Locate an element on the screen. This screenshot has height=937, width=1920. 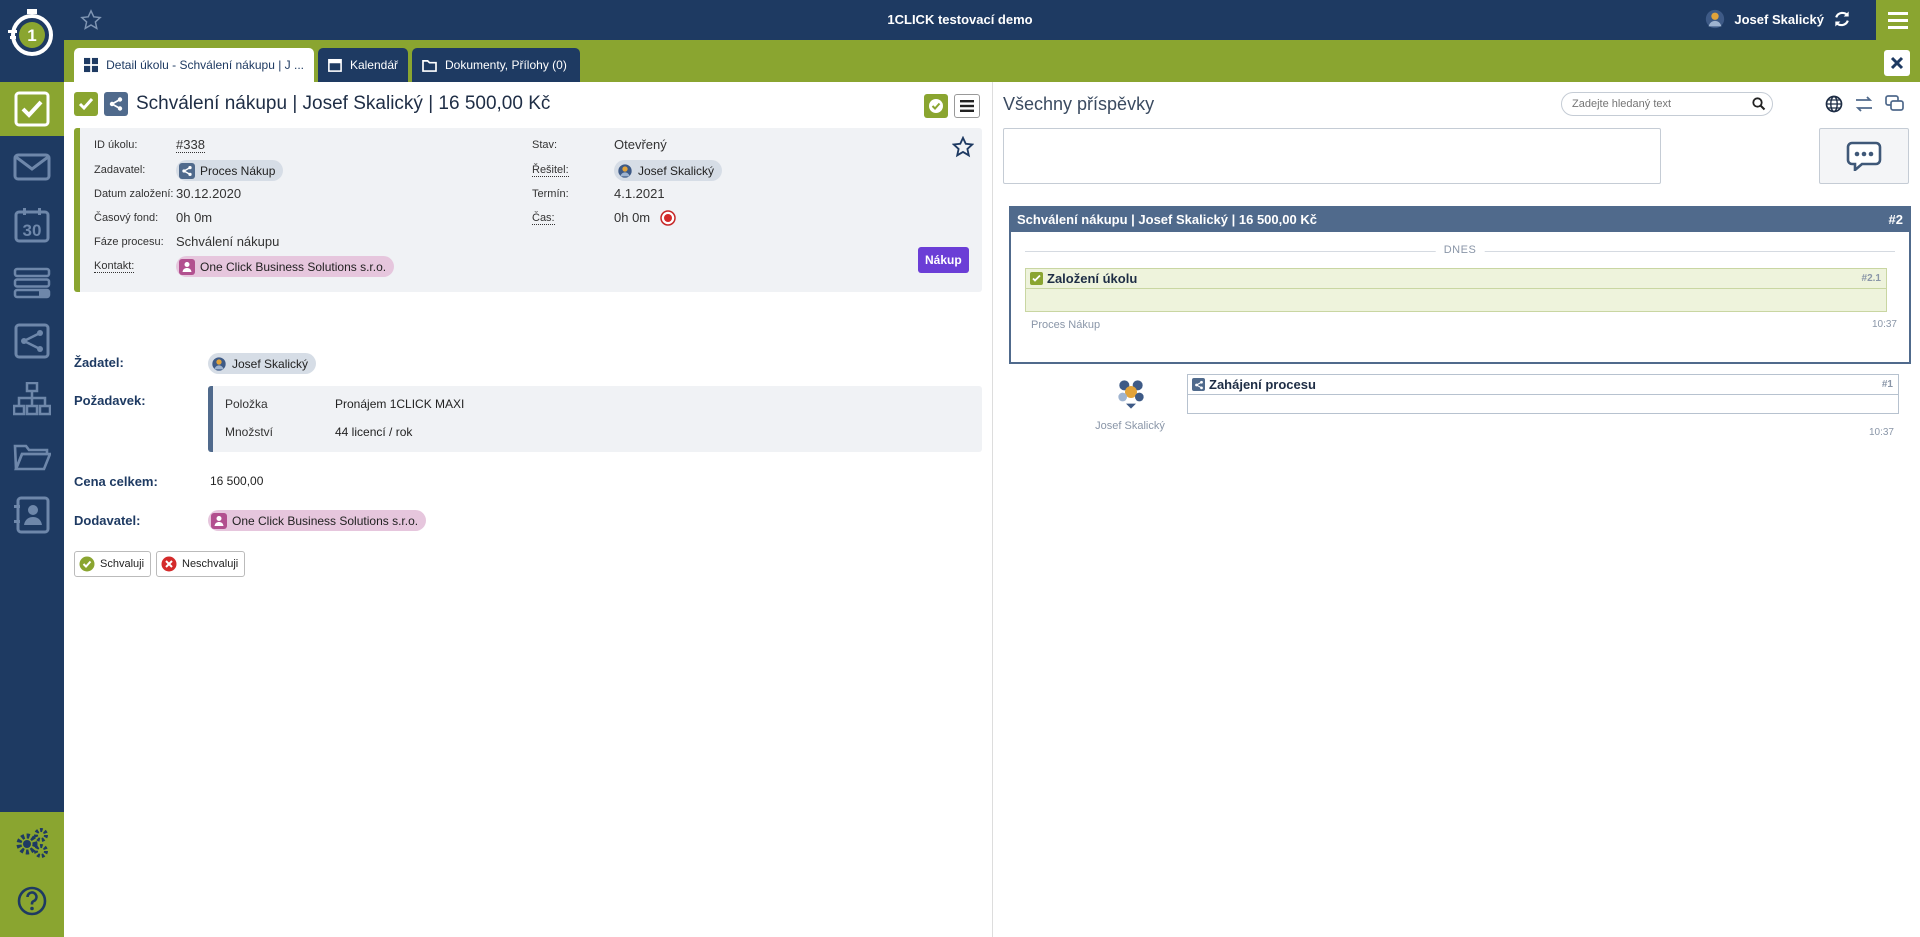
sidebar-item-contacts is located at coordinates (32, 515).